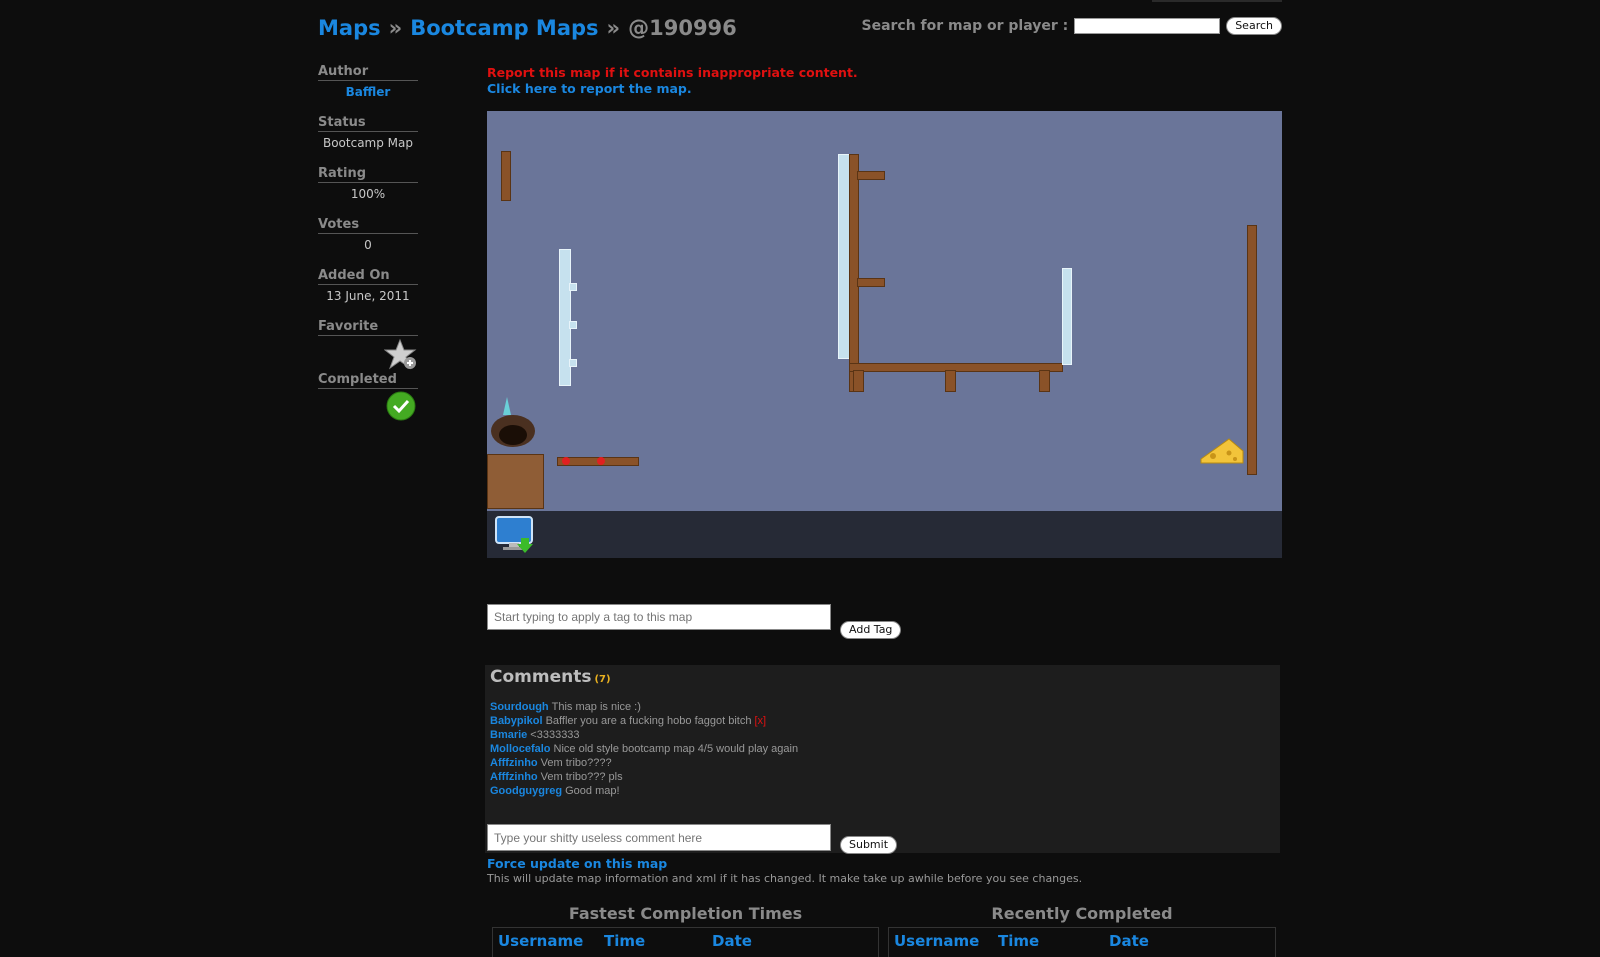  What do you see at coordinates (401, 406) in the screenshot?
I see `completed-check-icon` at bounding box center [401, 406].